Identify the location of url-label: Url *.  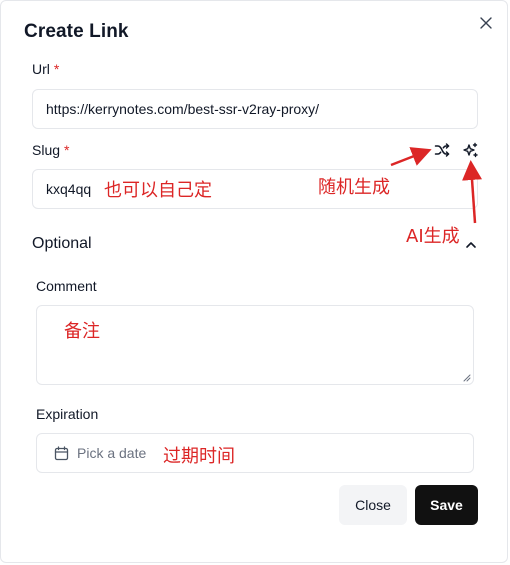
(45, 69).